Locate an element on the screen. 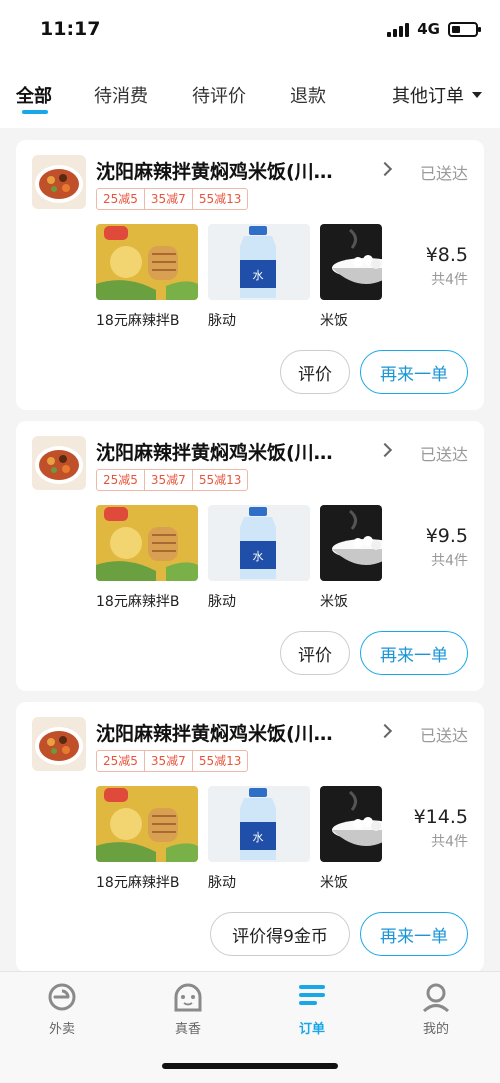 The height and width of the screenshot is (1083, 500). nav-orders-label: 订单 is located at coordinates (311, 1029).